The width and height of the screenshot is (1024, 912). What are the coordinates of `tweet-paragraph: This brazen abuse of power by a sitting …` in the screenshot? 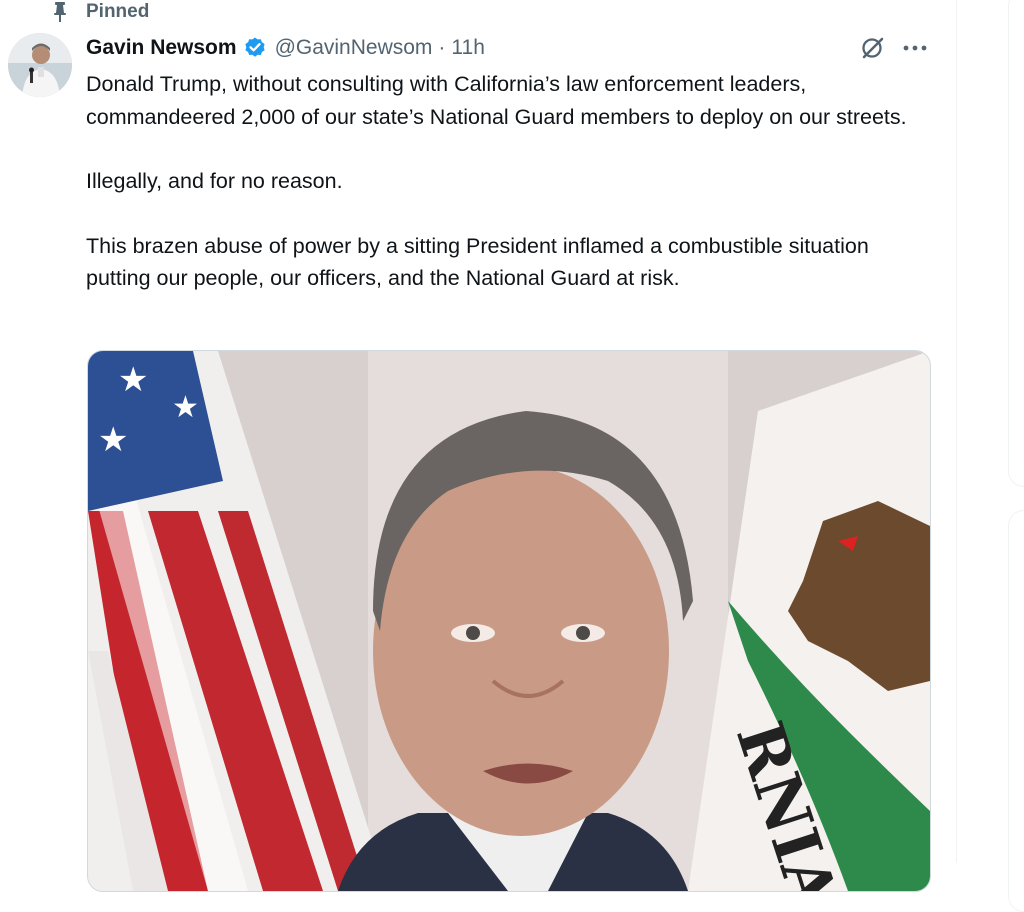 It's located at (477, 262).